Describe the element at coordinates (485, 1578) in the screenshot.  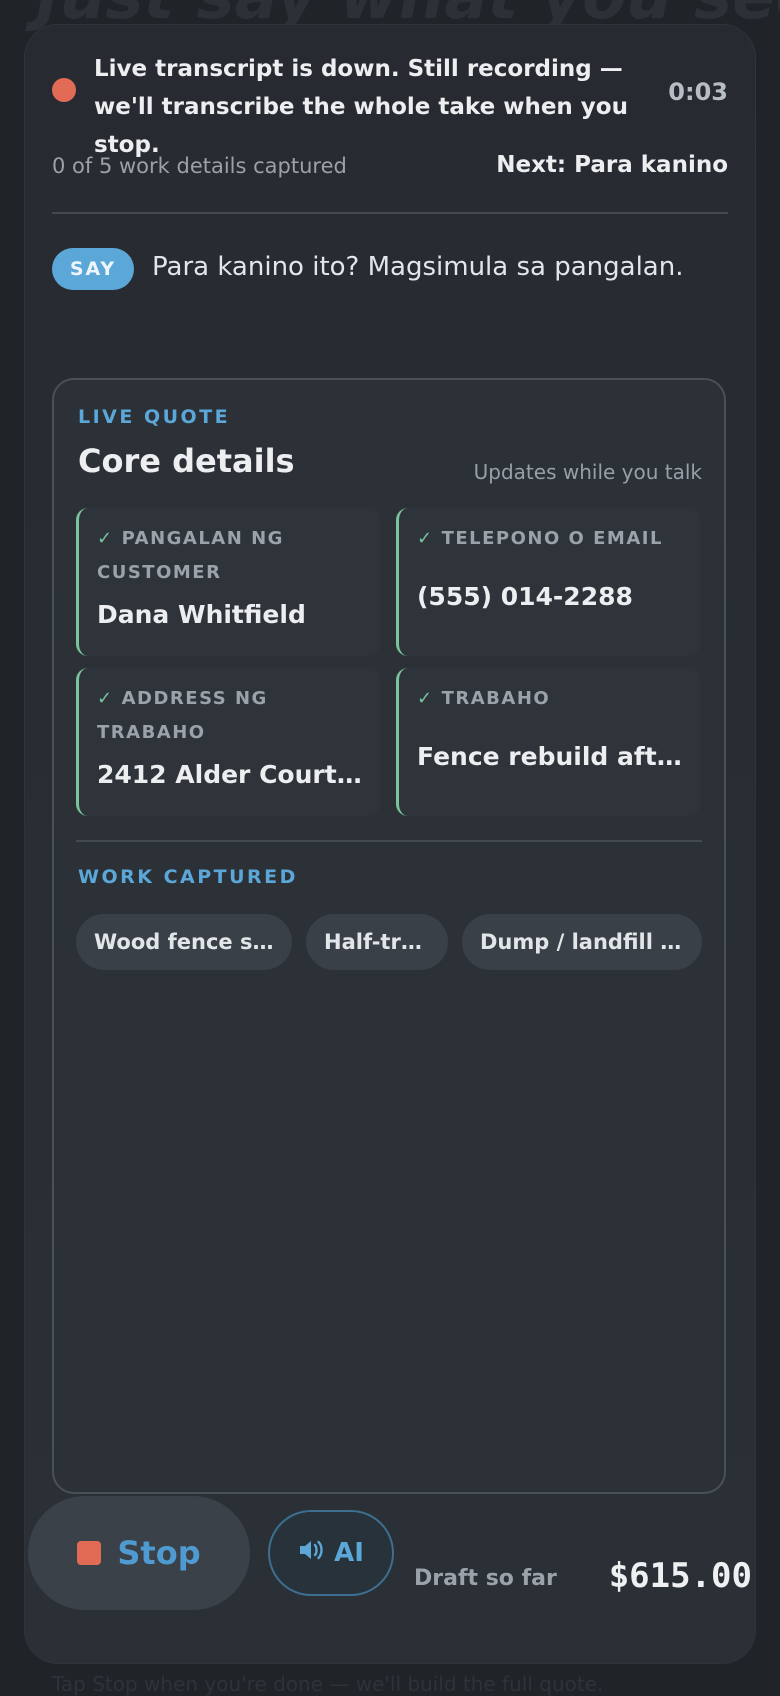
I see `draft-label: Draft so far` at that location.